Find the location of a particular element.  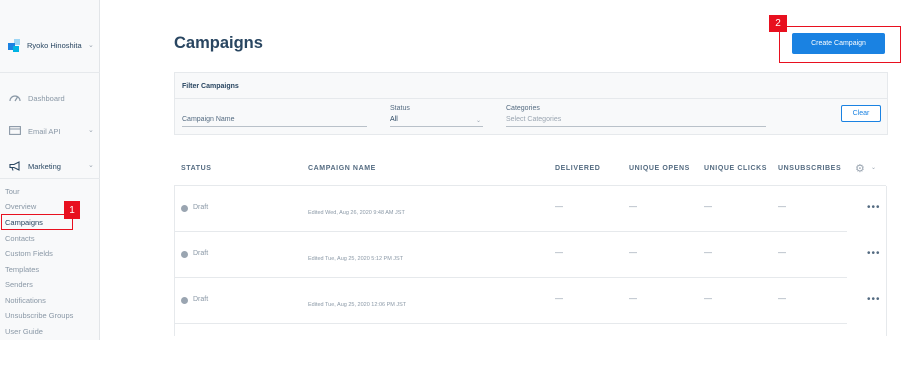

sidebar-subitem-user-guide: User Guide is located at coordinates (24, 331).